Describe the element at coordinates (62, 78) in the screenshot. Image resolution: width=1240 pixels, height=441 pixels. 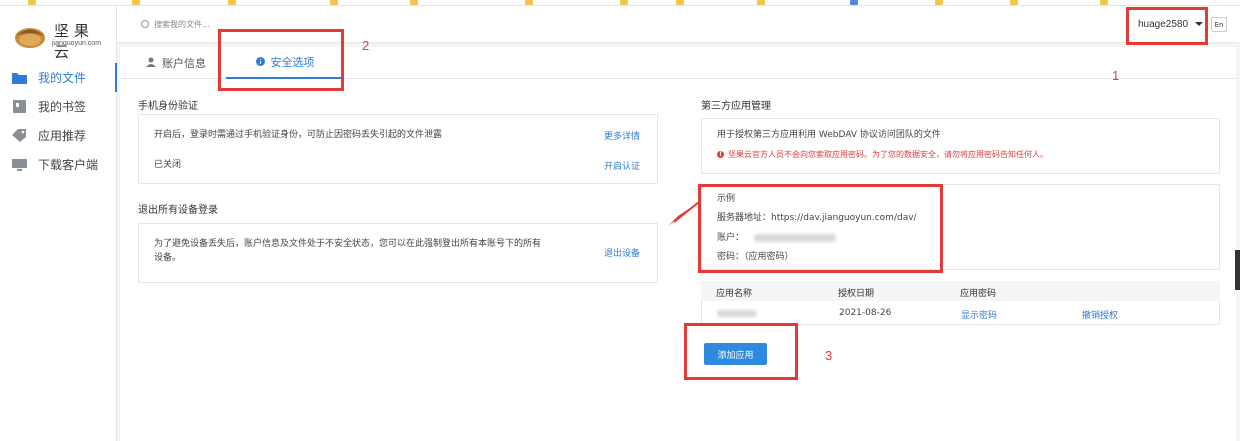
I see `sidebar-item-label: 我的文件` at that location.